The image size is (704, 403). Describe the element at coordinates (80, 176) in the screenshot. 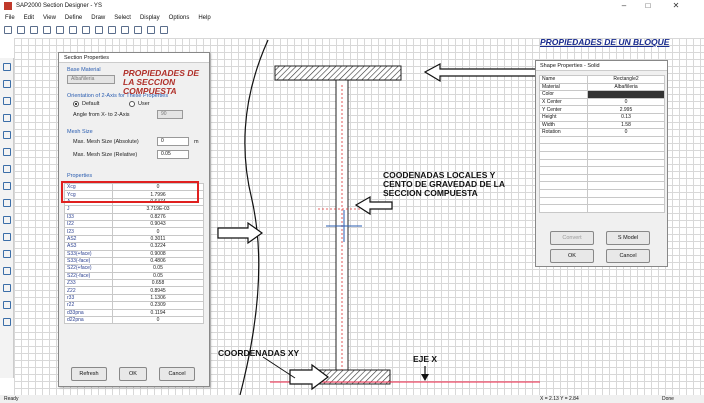

I see `properties-label: Properties` at that location.